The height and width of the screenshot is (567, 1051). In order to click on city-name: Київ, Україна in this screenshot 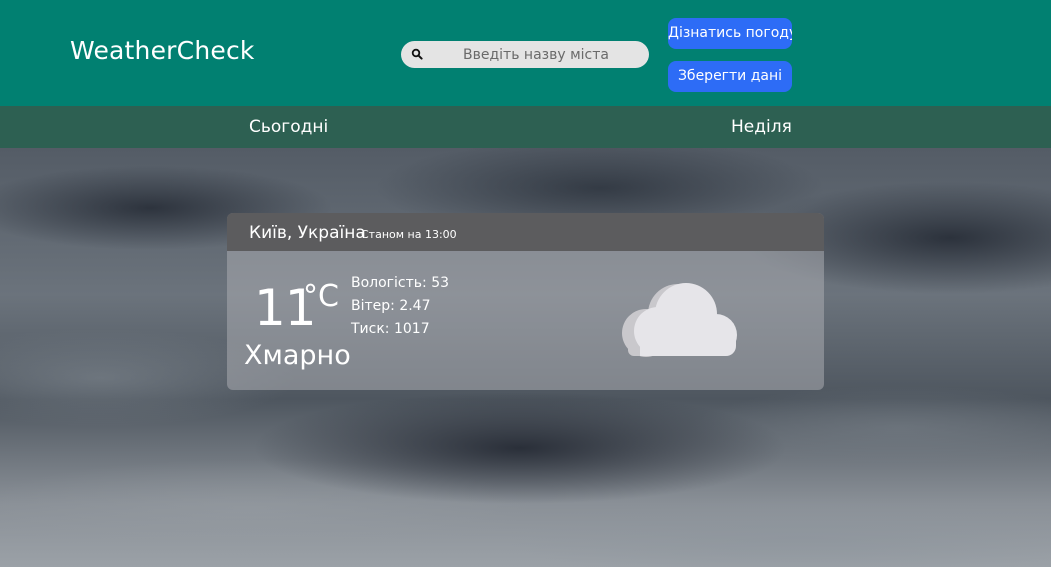, I will do `click(307, 233)`.